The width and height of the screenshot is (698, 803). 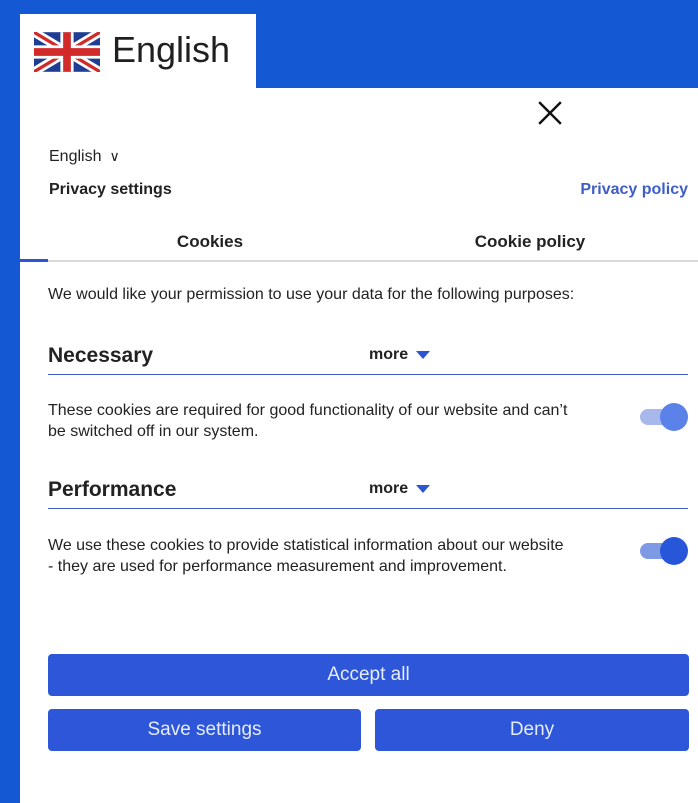 What do you see at coordinates (101, 355) in the screenshot?
I see `section-necessary-title: Necessary` at bounding box center [101, 355].